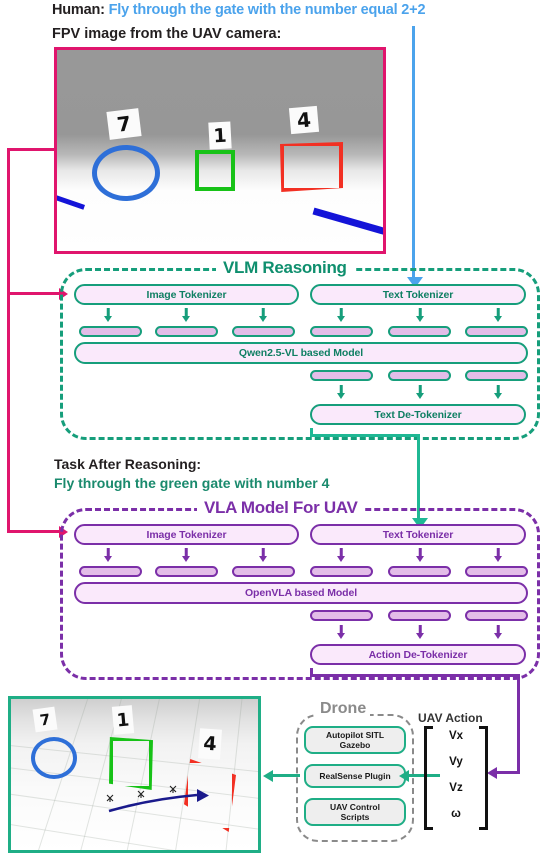 This screenshot has height=857, width=553. What do you see at coordinates (285, 268) in the screenshot?
I see `vlm-section-title: VLM Reasoning` at bounding box center [285, 268].